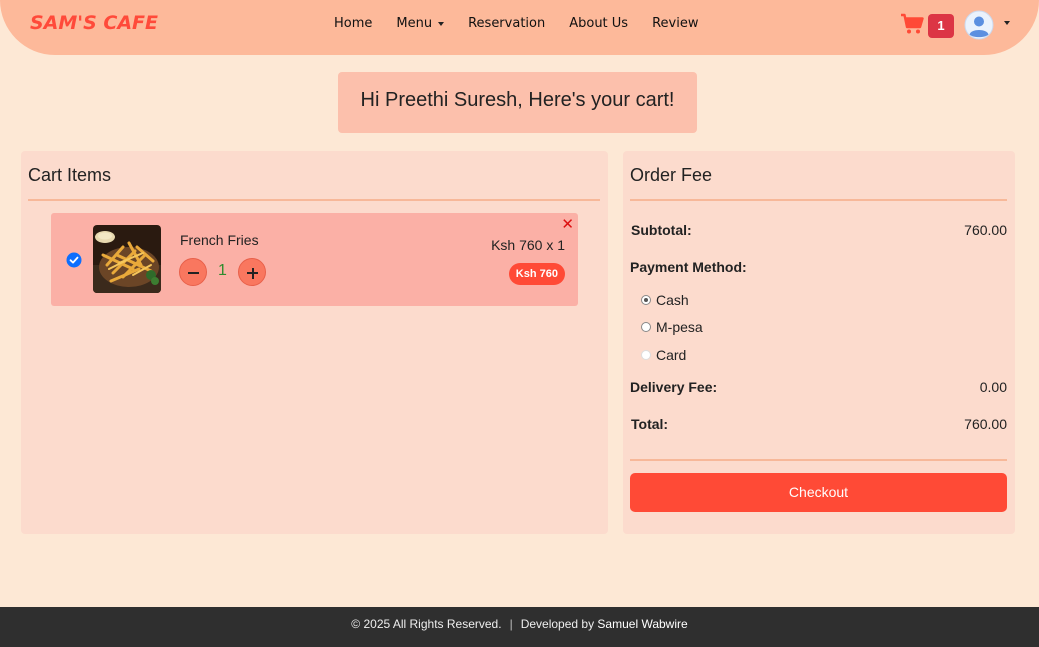  I want to click on footer-developer-name: Samuel Wabwire, so click(642, 624).